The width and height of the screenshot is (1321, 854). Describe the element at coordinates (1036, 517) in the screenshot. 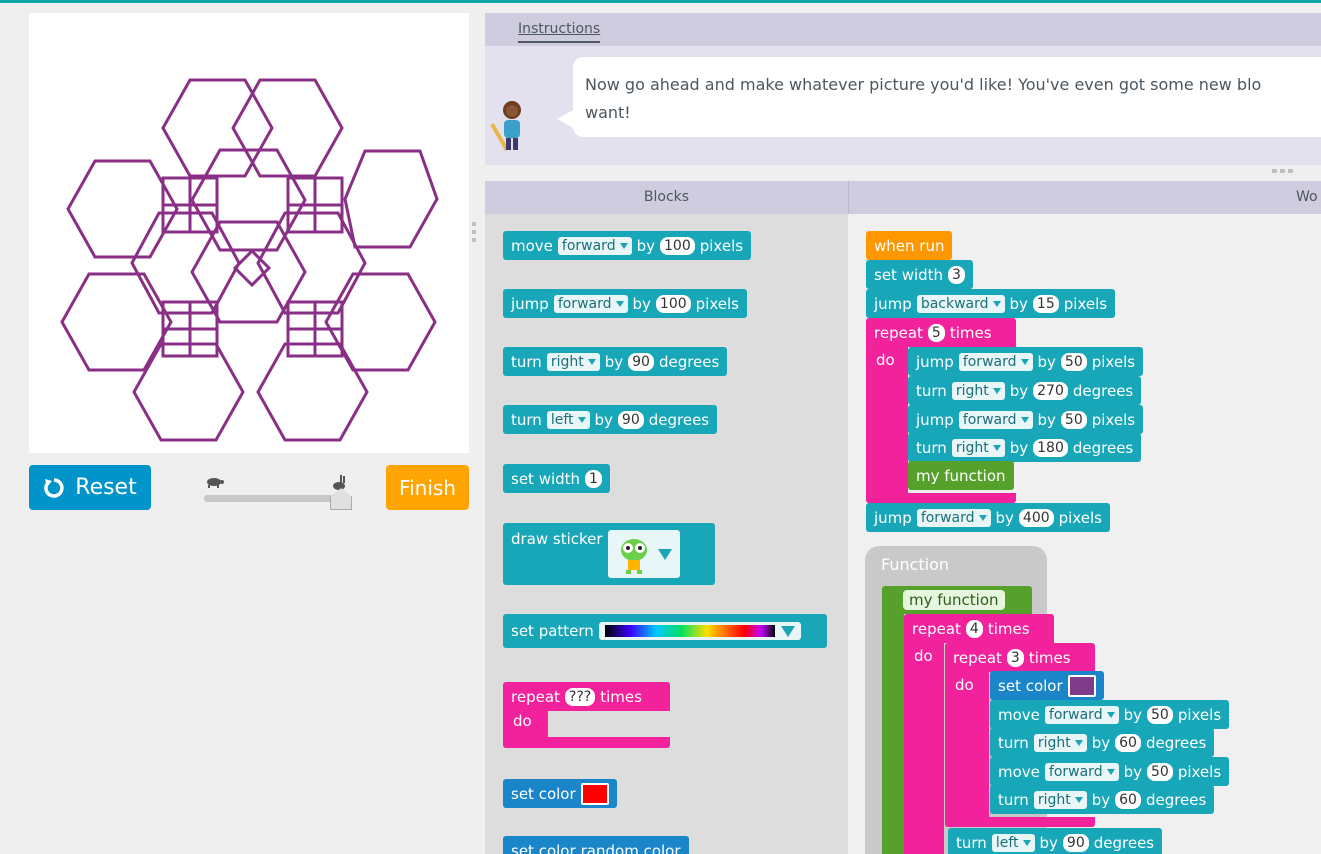

I see `amount-input: 400` at that location.